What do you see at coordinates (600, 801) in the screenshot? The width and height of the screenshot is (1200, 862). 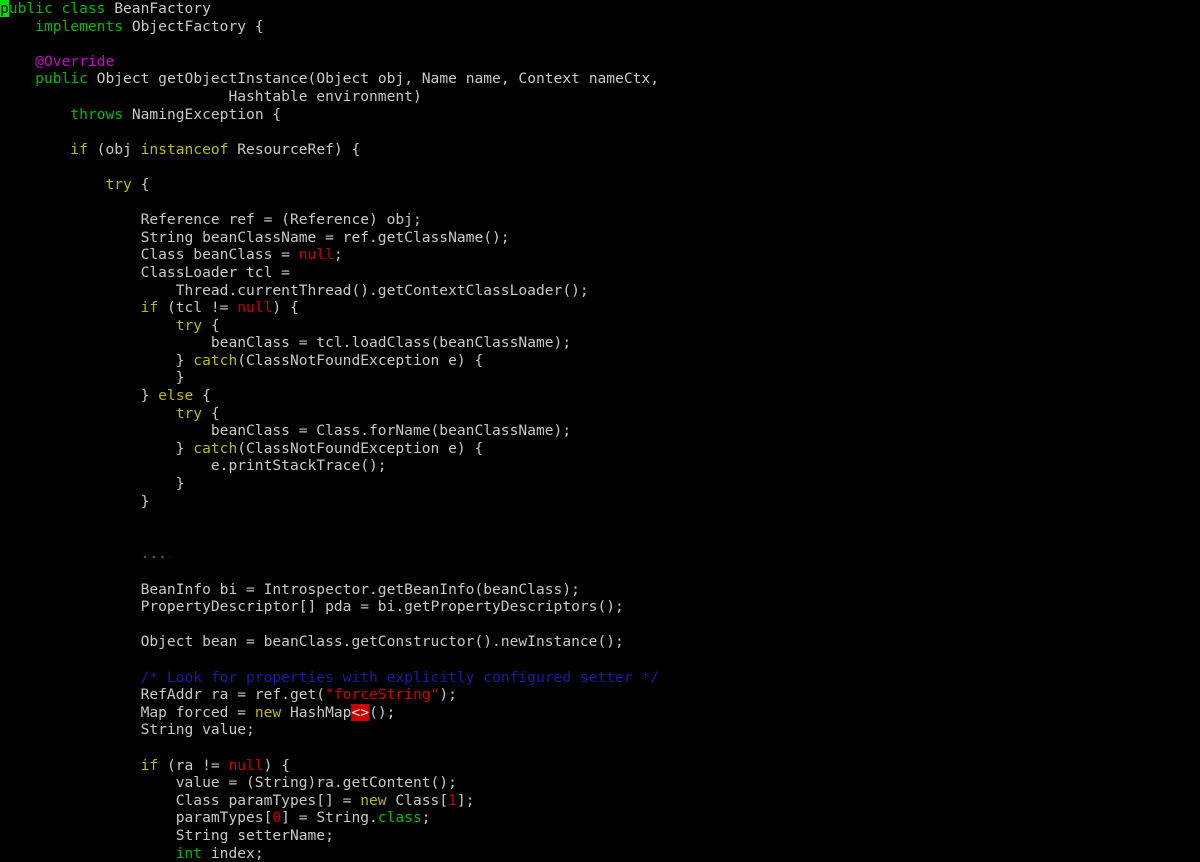 I see `code-line: Class paramTypes[] = new Class[1];` at bounding box center [600, 801].